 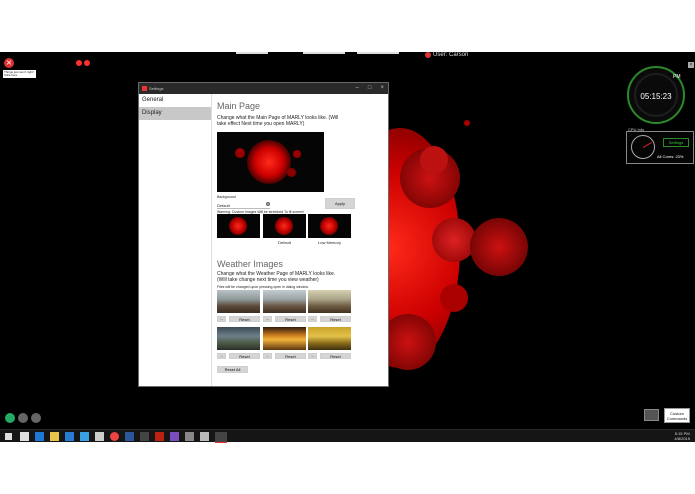 I want to click on taskbar: 5:15 PM 4/8/2015, so click(x=347, y=436).